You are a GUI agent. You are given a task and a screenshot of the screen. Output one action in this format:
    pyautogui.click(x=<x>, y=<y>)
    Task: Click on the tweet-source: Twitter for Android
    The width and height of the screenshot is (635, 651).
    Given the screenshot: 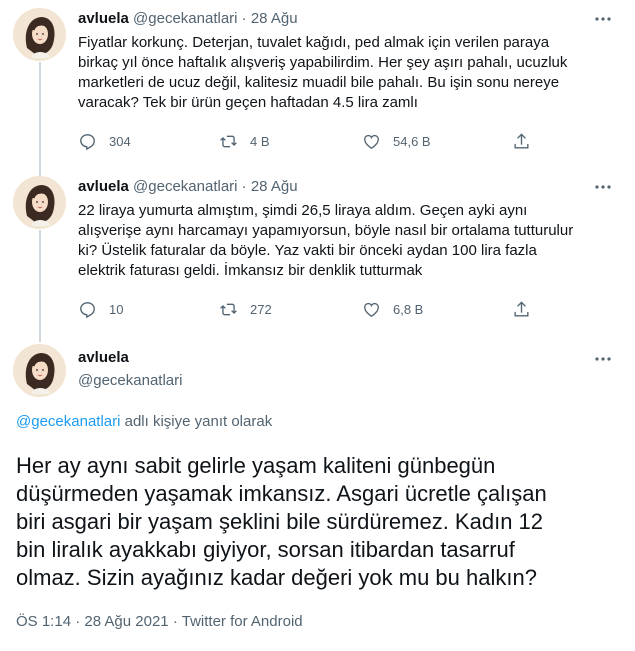 What is the action you would take?
    pyautogui.click(x=242, y=621)
    